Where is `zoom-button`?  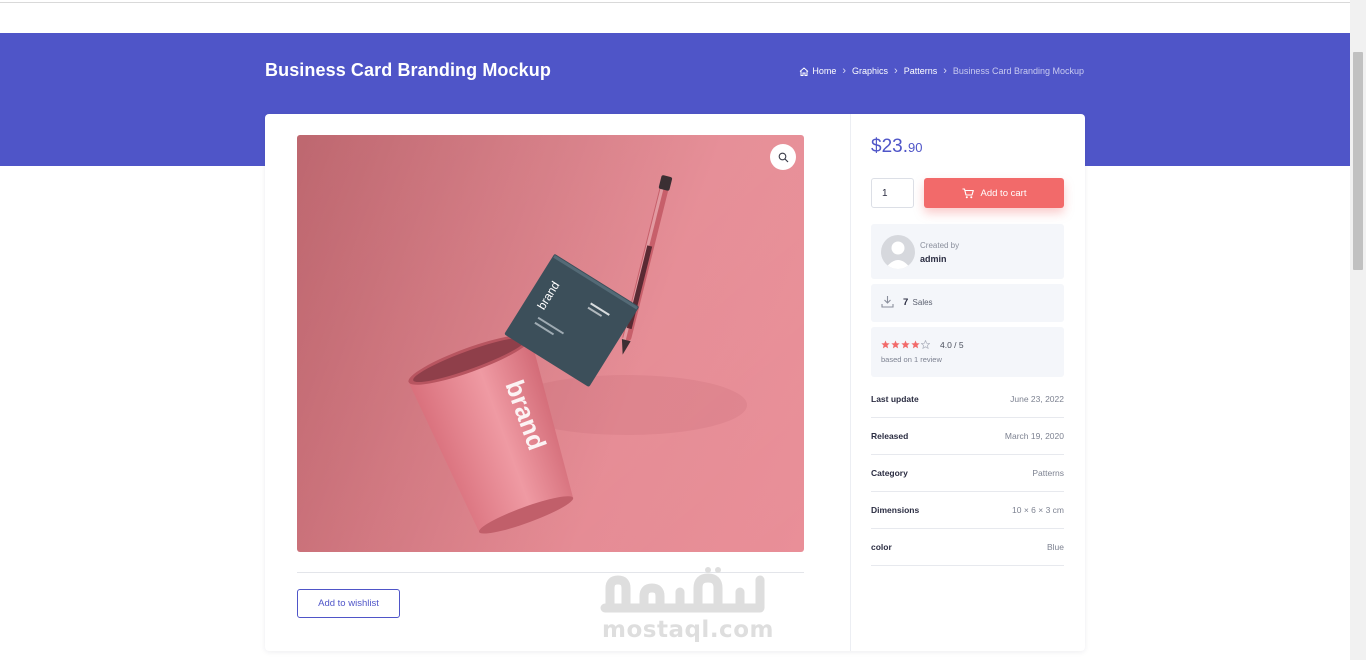 zoom-button is located at coordinates (783, 157).